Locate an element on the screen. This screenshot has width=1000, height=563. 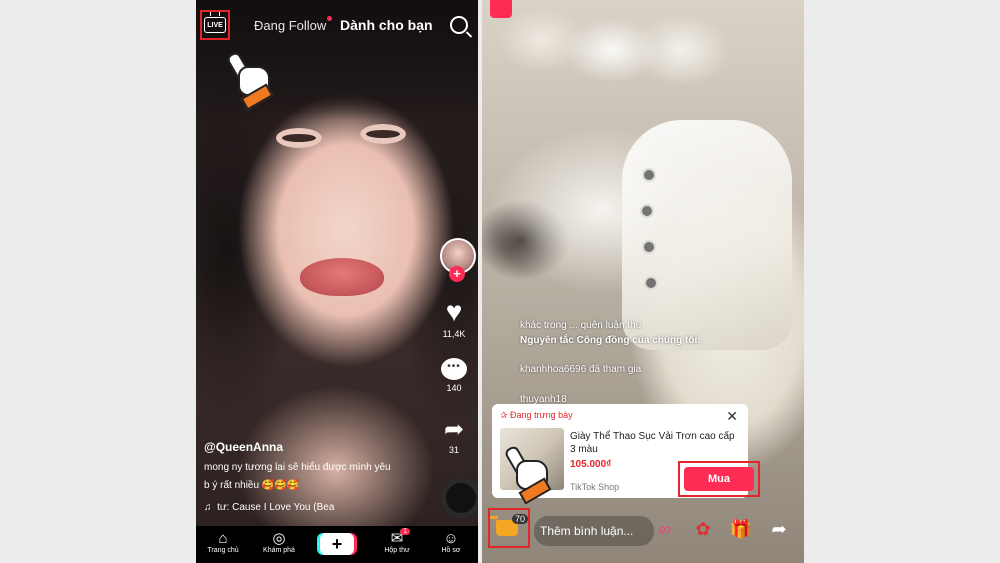
product-title: Giày Thể Thao Sục Vải Trơn cao cấp 3 màu is located at coordinates (656, 443).